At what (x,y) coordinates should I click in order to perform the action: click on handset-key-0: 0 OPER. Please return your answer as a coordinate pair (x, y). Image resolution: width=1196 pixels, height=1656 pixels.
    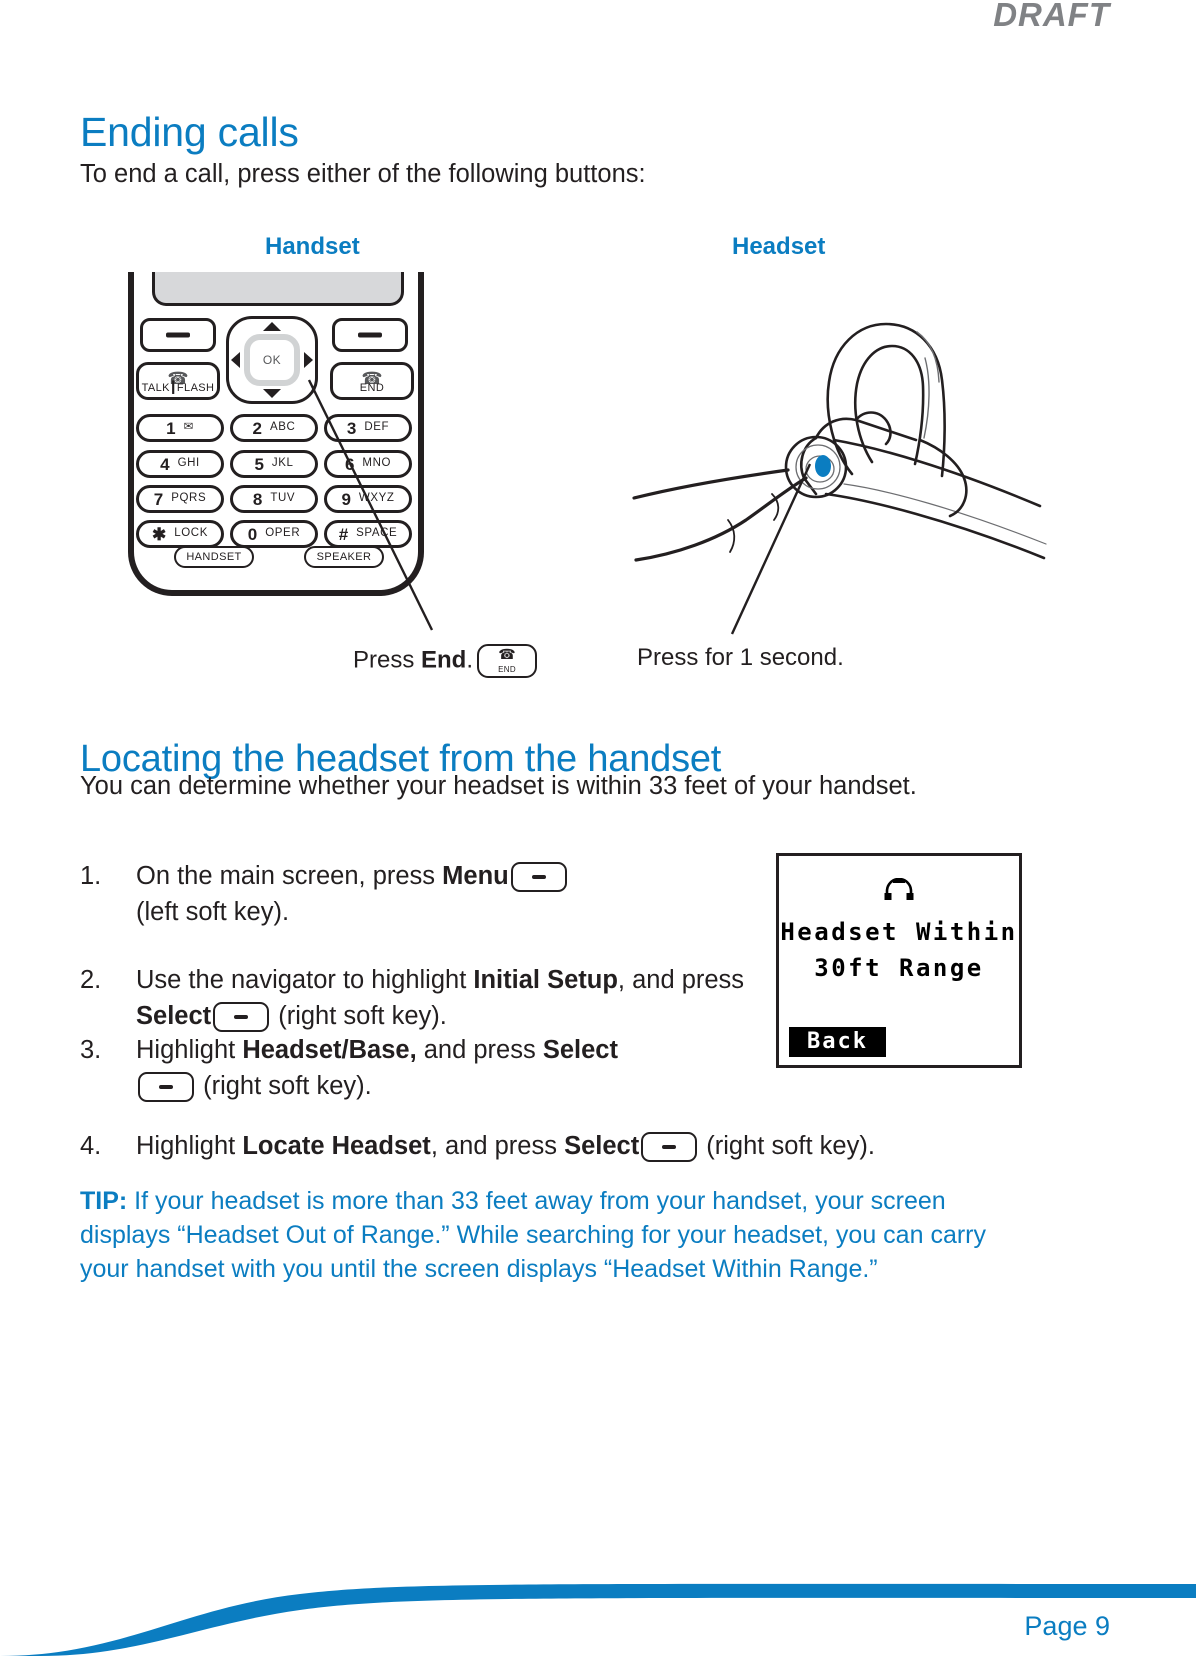
    Looking at the image, I should click on (274, 534).